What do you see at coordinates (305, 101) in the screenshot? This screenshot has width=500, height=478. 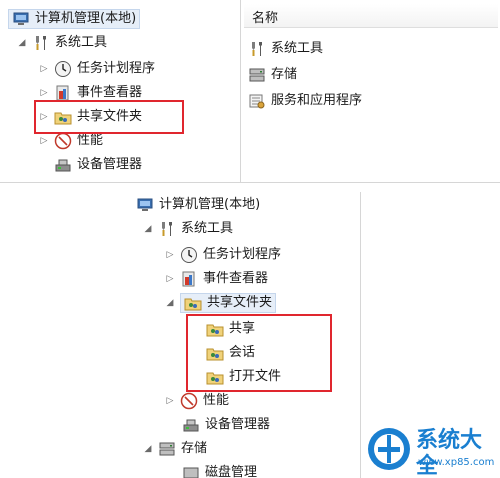 I see `list-item-services-apps: 服务和应用程序` at bounding box center [305, 101].